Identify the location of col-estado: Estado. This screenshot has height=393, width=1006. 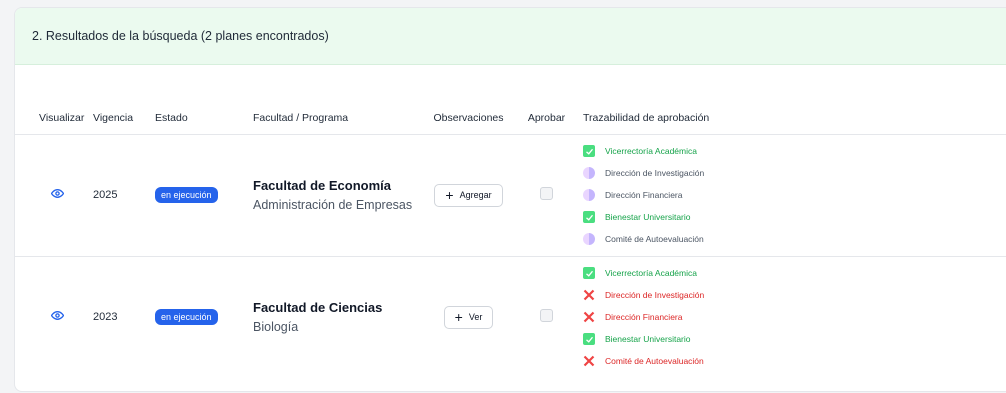
(203, 118).